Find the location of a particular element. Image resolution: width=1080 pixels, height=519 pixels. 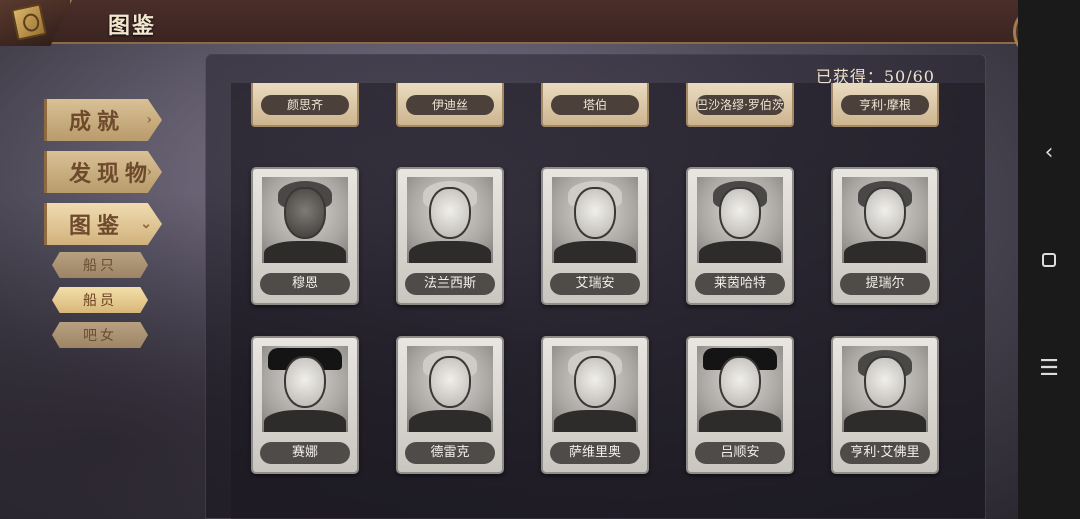

character-card: 德雷克 is located at coordinates (450, 405).